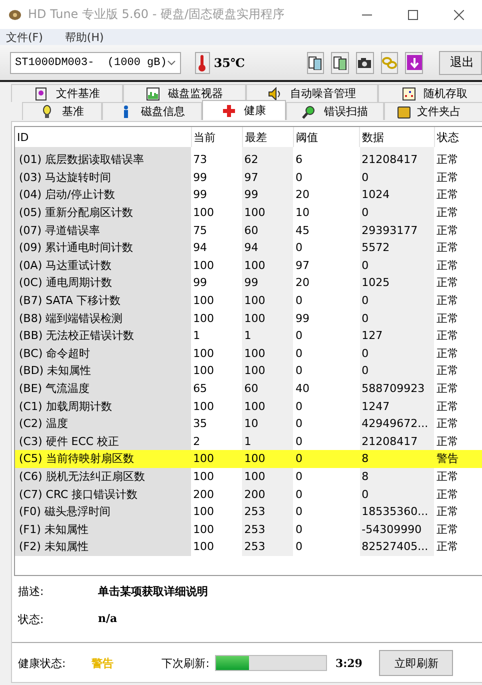  Describe the element at coordinates (458, 137) in the screenshot. I see `column-header: 状态` at that location.